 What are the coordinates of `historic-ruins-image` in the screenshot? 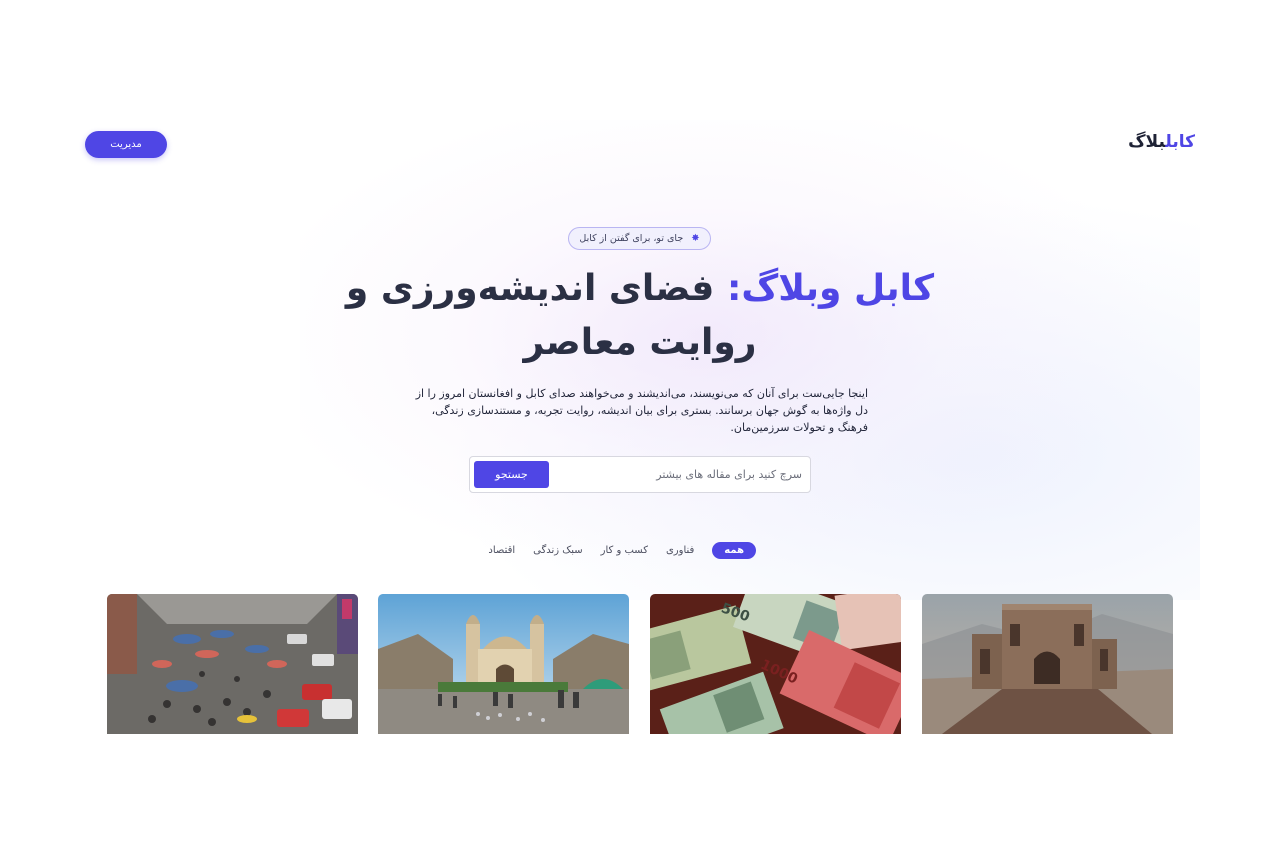 It's located at (1047, 664).